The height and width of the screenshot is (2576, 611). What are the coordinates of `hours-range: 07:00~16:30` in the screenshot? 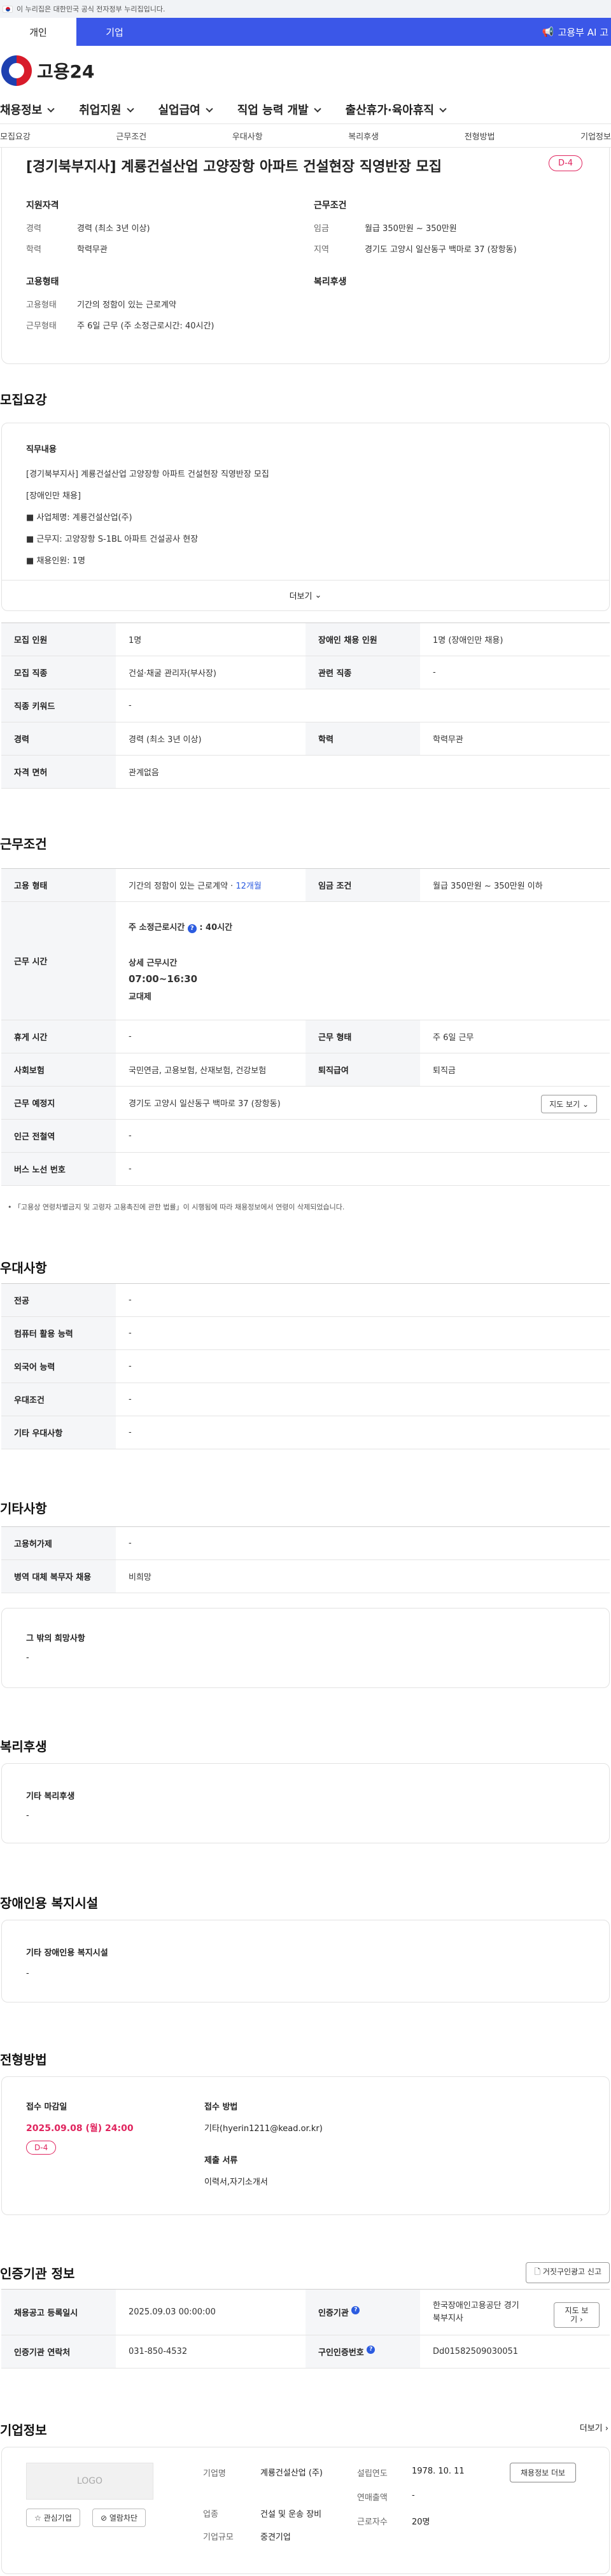 It's located at (163, 979).